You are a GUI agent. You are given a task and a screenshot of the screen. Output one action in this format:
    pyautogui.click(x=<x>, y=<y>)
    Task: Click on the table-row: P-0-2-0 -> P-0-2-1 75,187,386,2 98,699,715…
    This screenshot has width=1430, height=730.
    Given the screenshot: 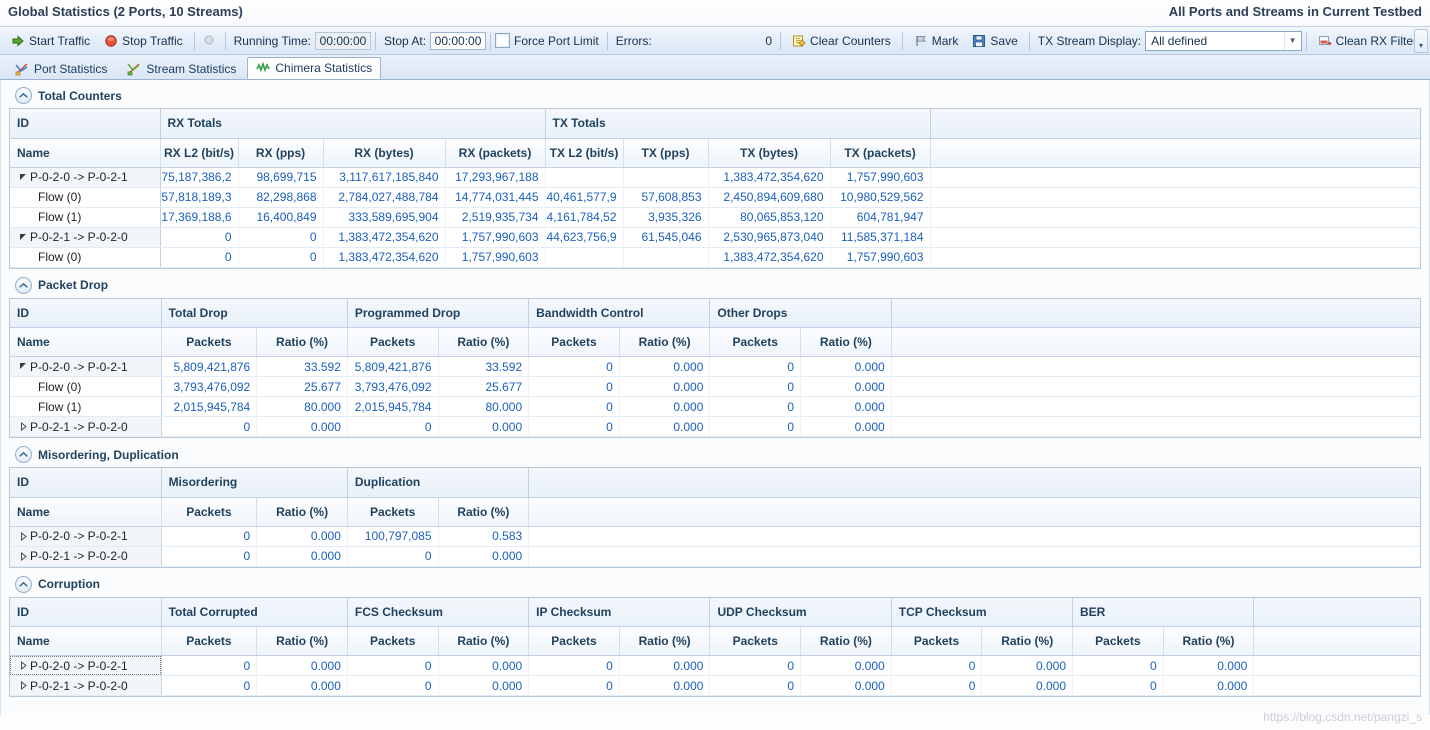 What is the action you would take?
    pyautogui.click(x=715, y=177)
    